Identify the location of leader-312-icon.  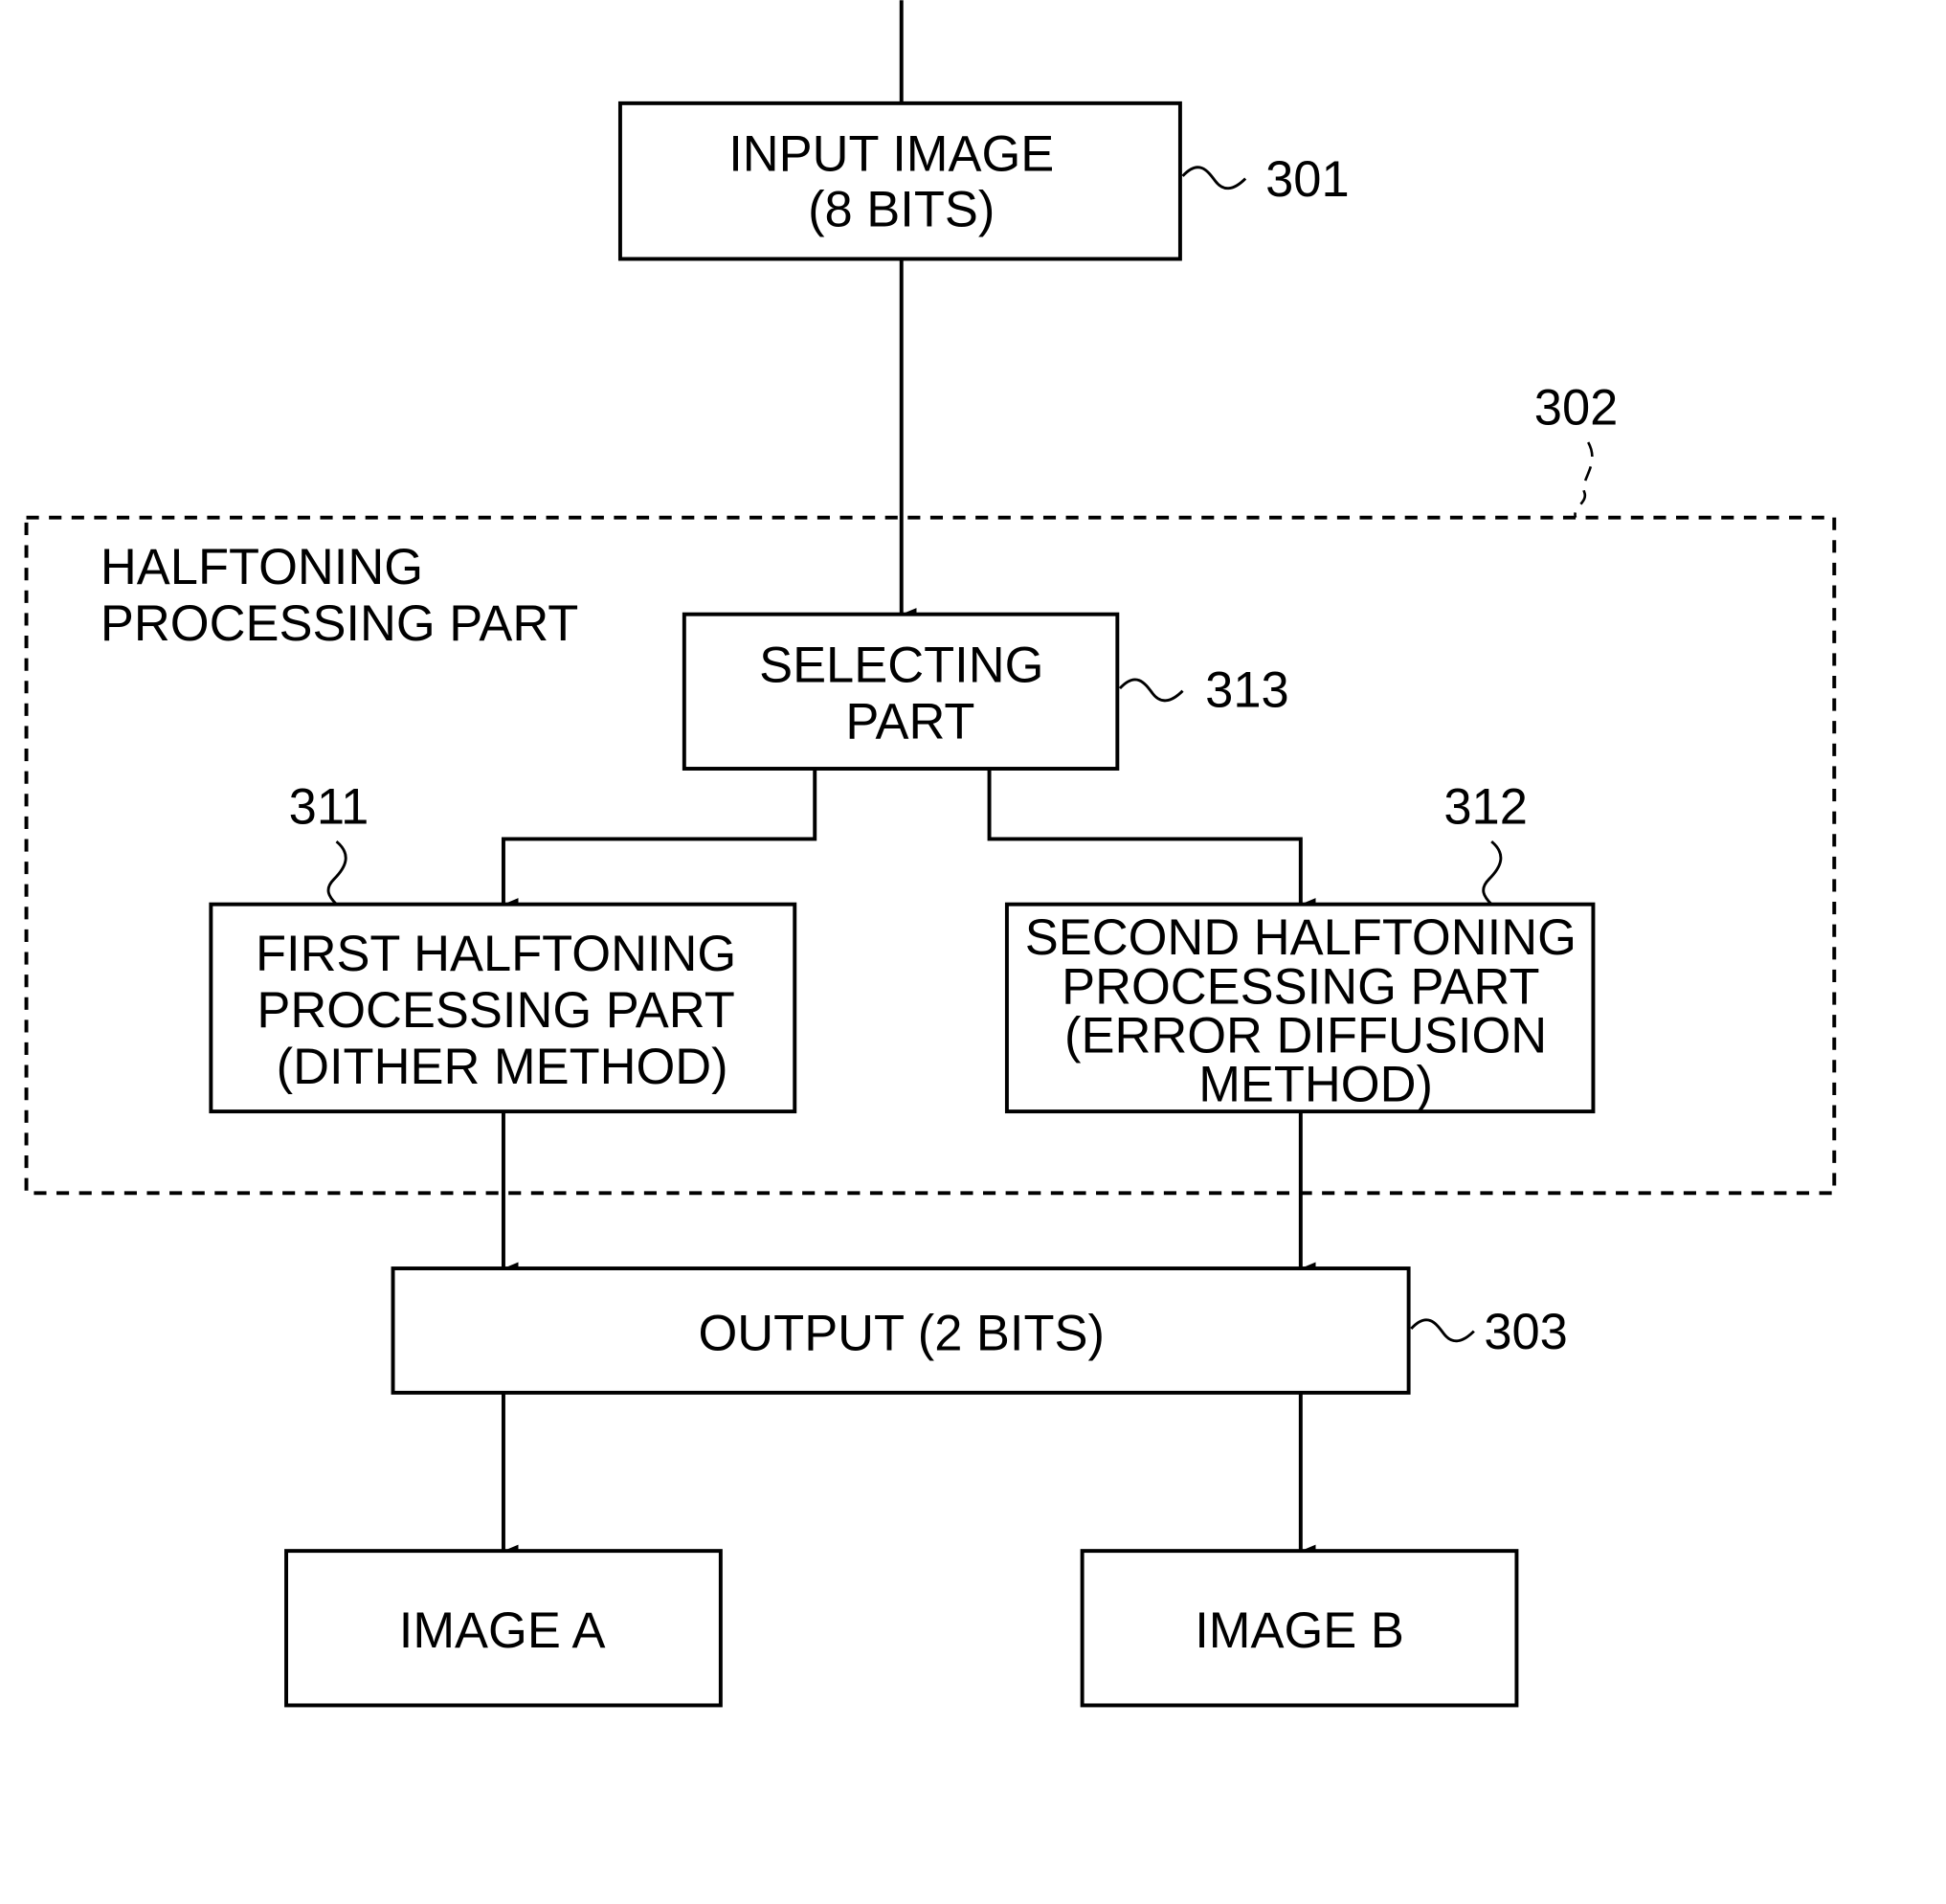
(1492, 873).